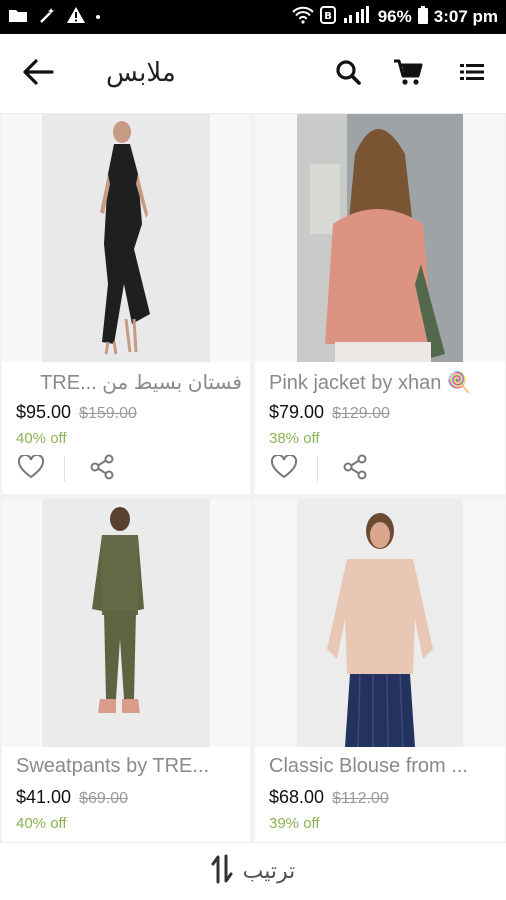 The height and width of the screenshot is (900, 506). Describe the element at coordinates (394, 16) in the screenshot. I see `battery-level: 96%` at that location.